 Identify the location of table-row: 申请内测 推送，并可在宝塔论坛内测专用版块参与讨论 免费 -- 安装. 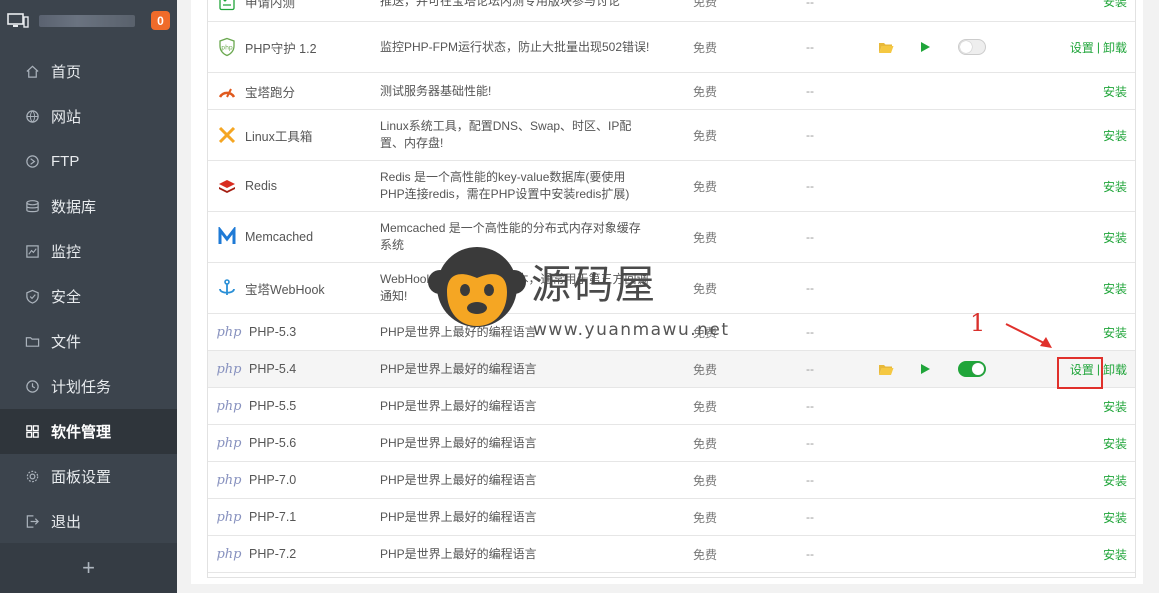
(671, 11).